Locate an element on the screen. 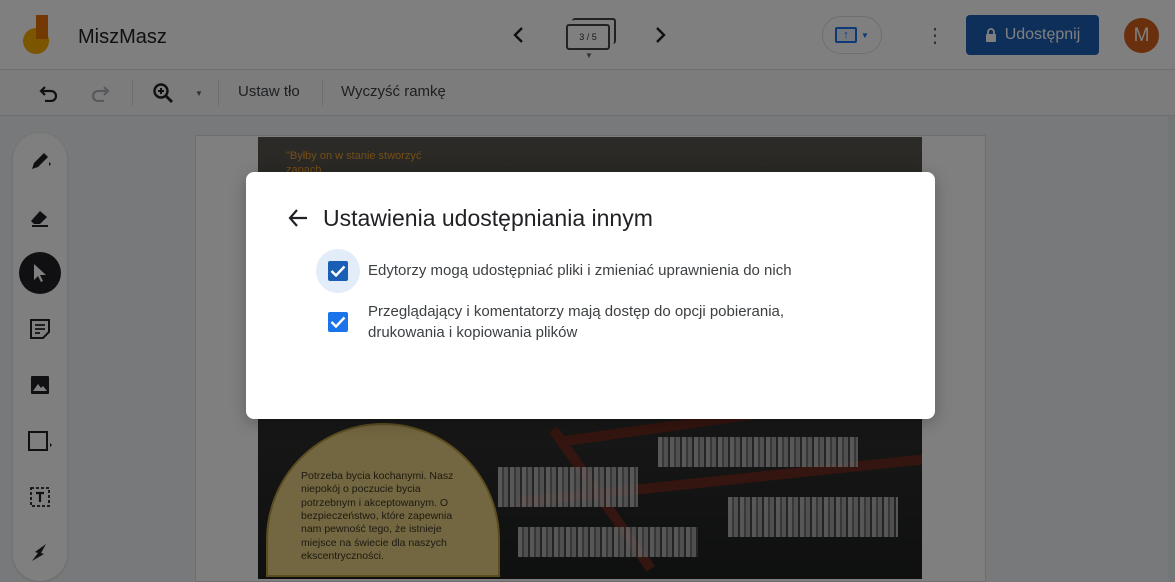  arrow-back-icon is located at coordinates (297, 218).